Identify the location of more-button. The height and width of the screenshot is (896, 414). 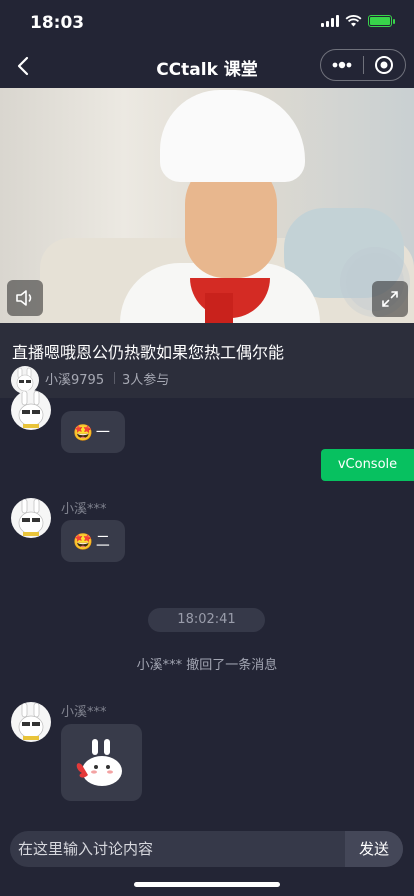
(342, 65).